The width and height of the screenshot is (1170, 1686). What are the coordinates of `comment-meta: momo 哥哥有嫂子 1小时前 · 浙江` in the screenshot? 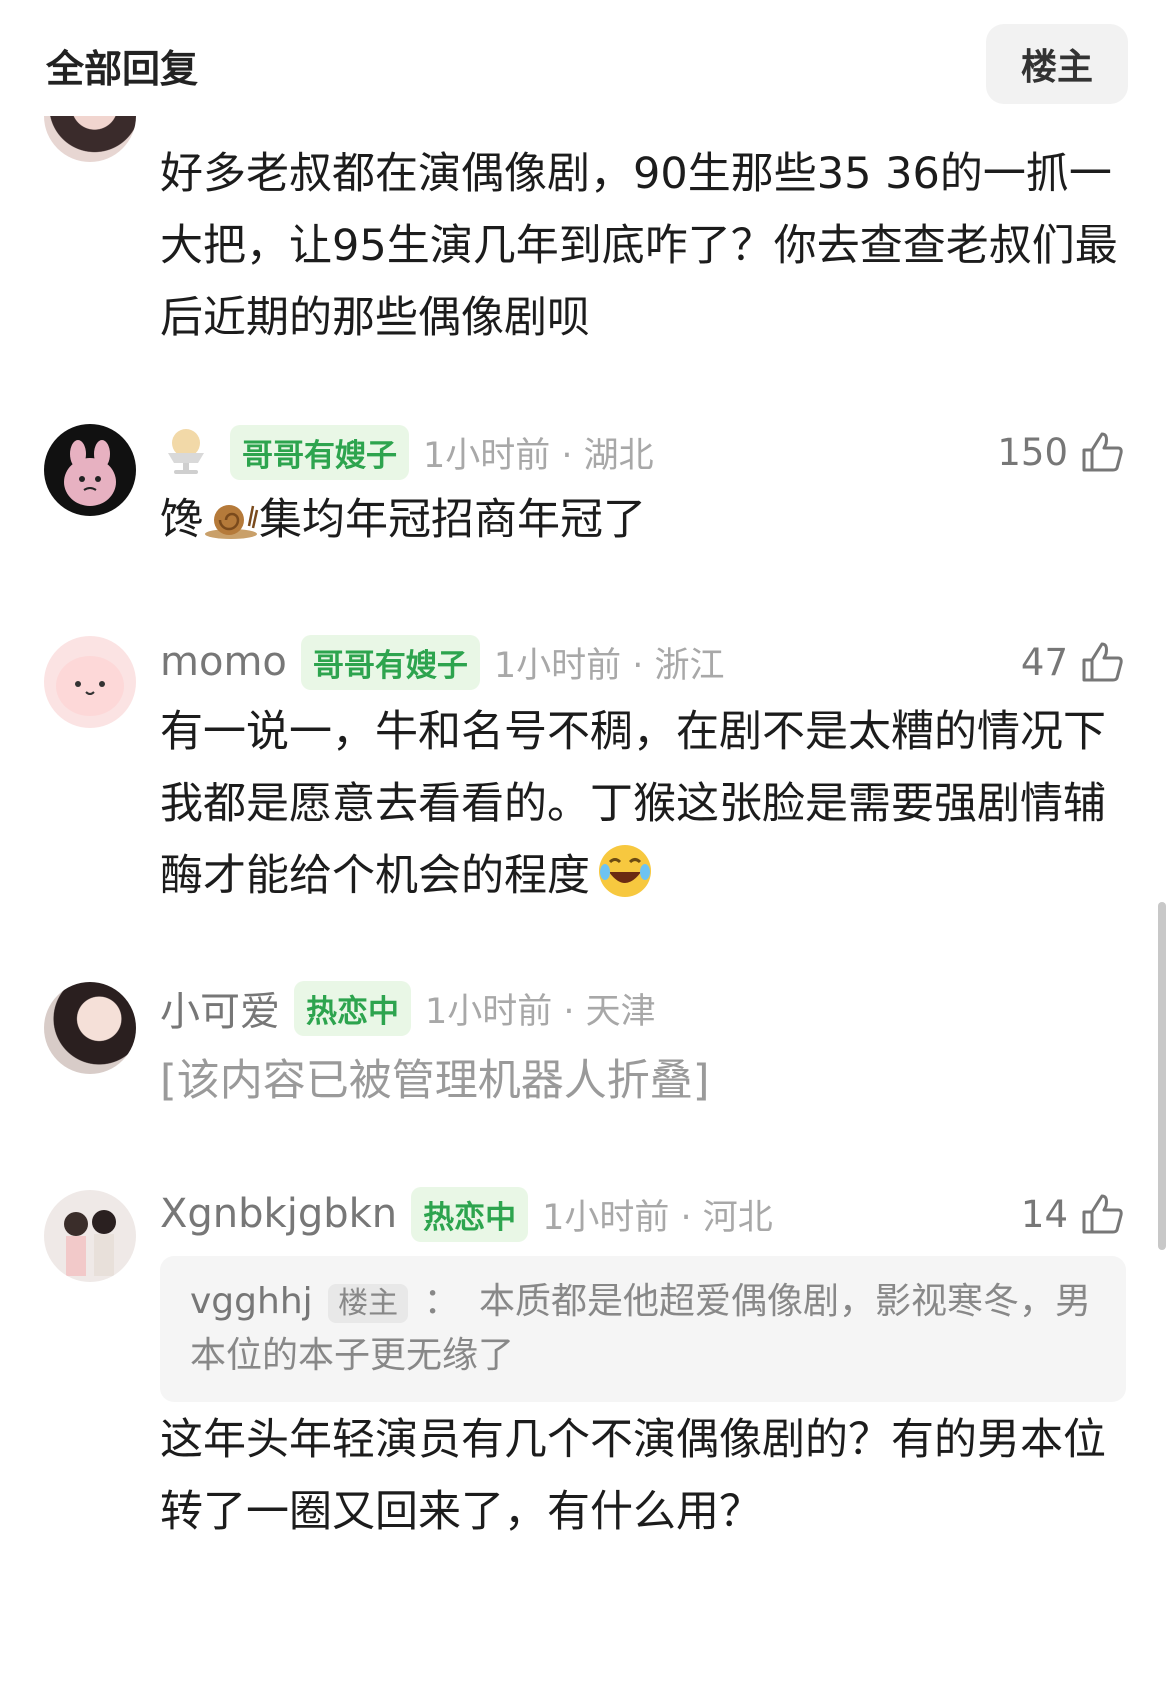 It's located at (442, 662).